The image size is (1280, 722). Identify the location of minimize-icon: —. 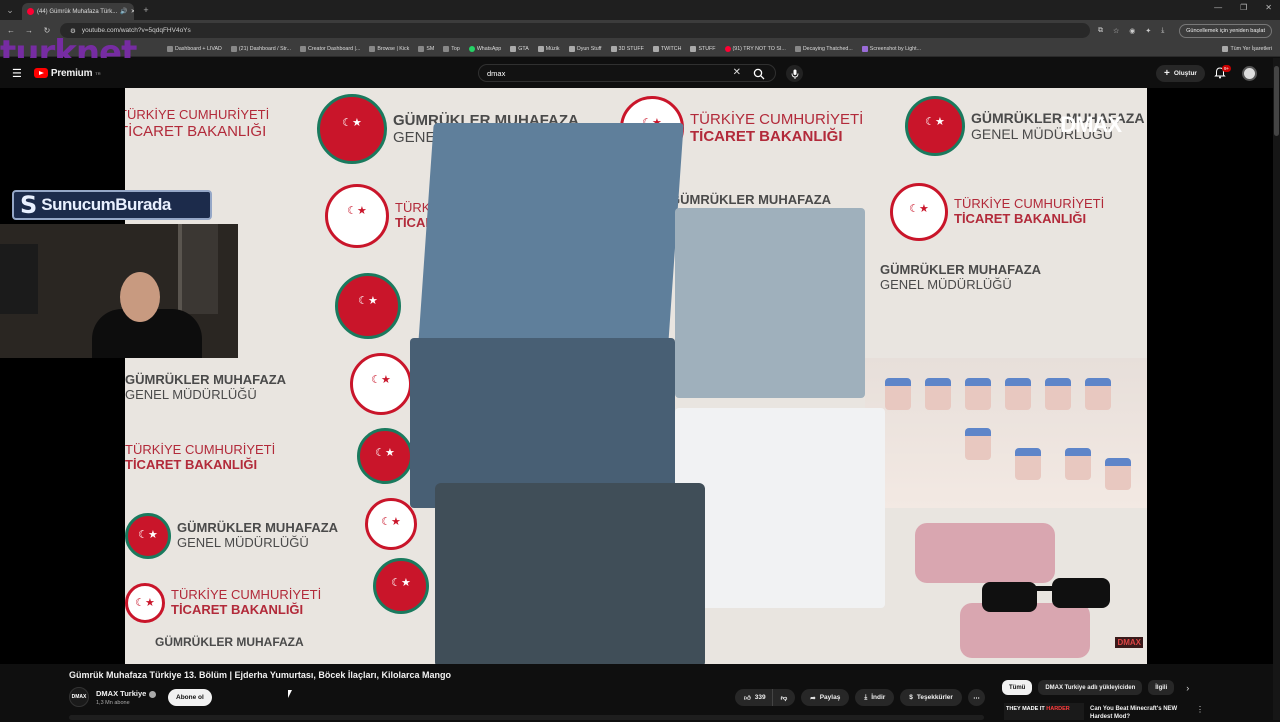
(1218, 7).